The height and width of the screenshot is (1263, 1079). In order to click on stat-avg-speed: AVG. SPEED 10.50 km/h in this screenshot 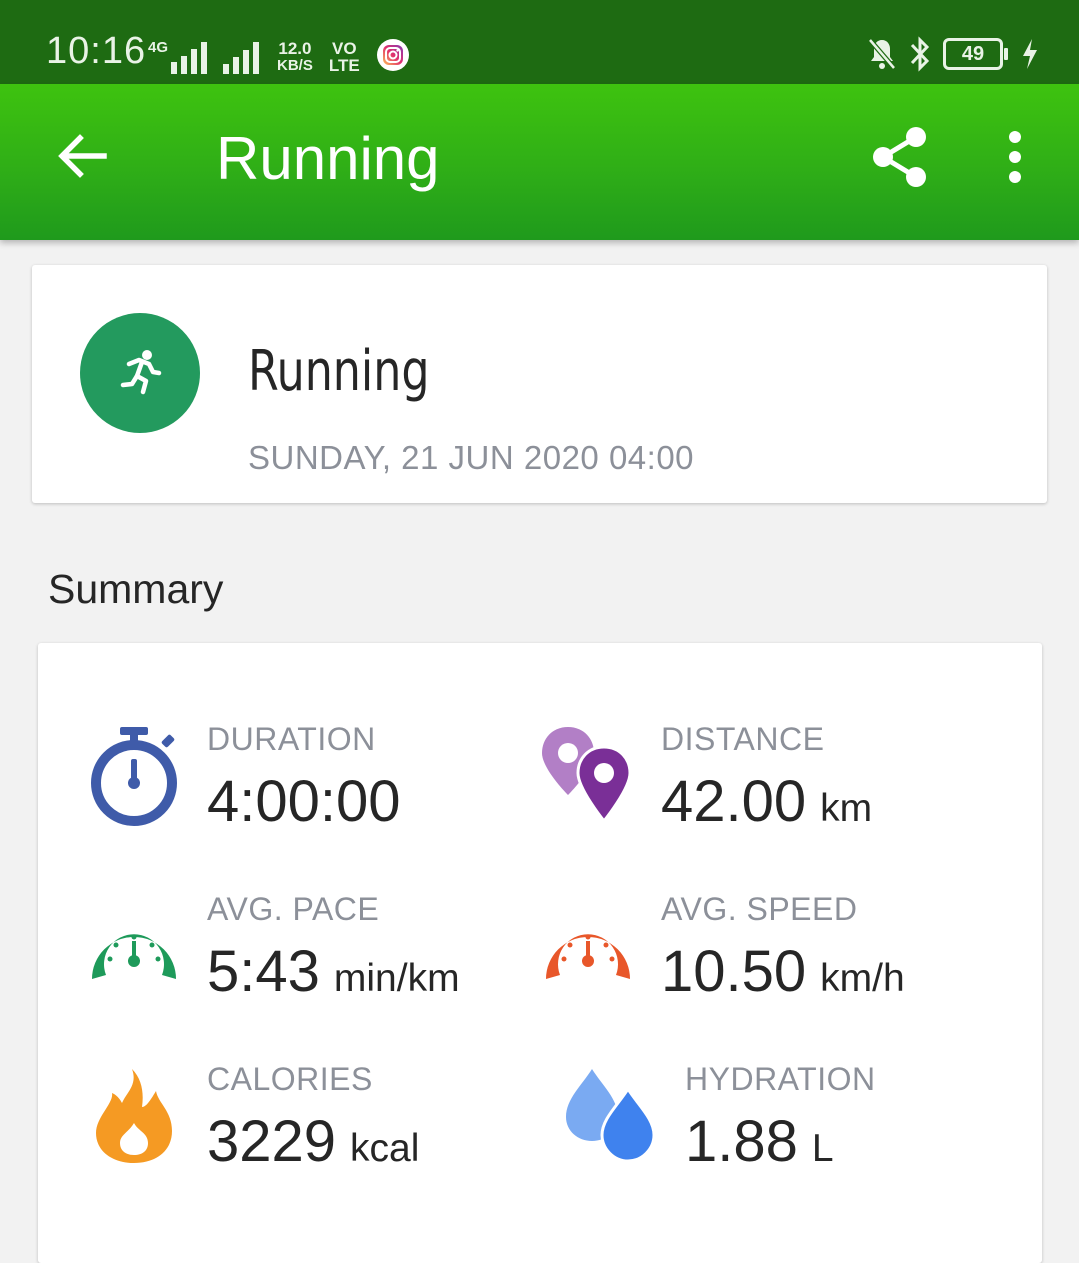, I will do `click(783, 948)`.